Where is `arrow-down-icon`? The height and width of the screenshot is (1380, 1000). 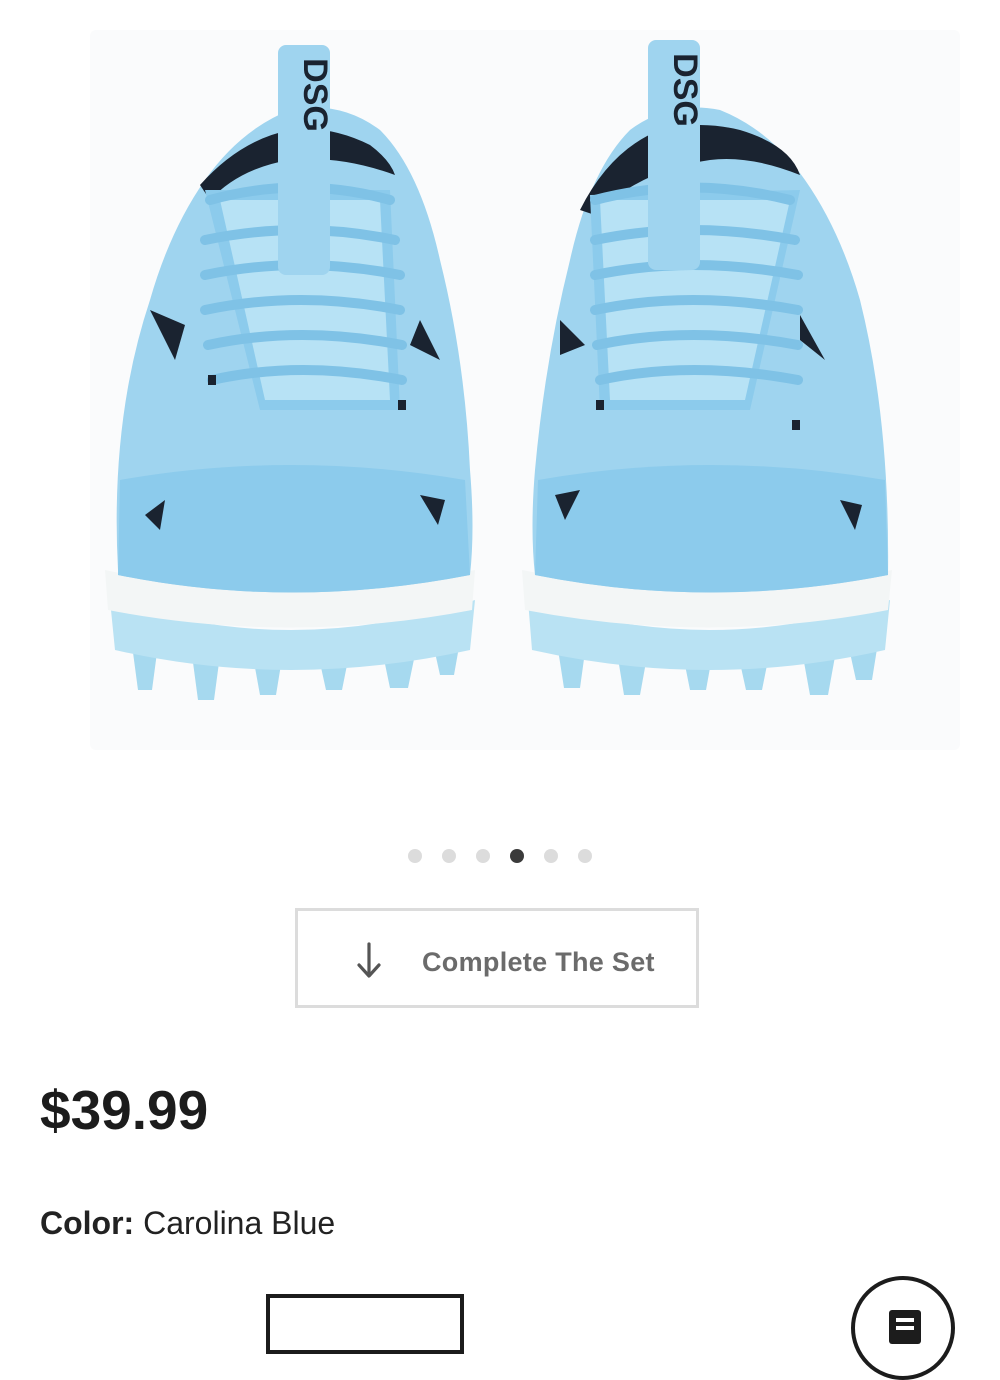 arrow-down-icon is located at coordinates (369, 960).